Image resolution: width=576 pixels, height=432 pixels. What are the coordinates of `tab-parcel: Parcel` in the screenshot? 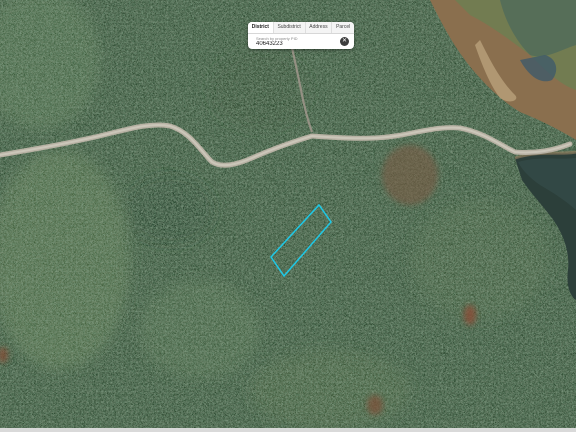 It's located at (343, 27).